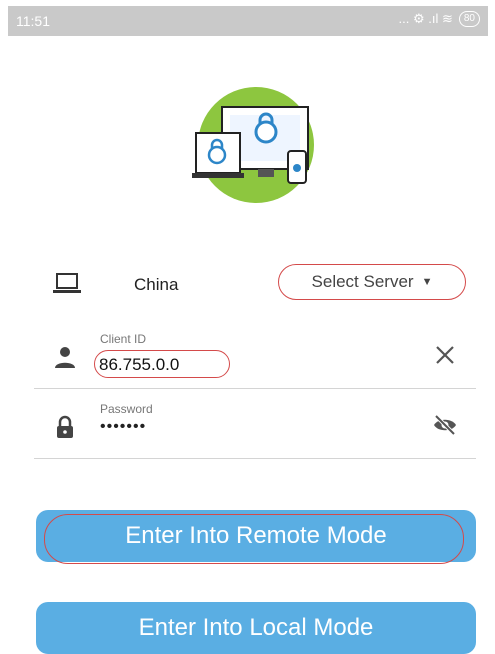  What do you see at coordinates (156, 284) in the screenshot?
I see `country-name: China` at bounding box center [156, 284].